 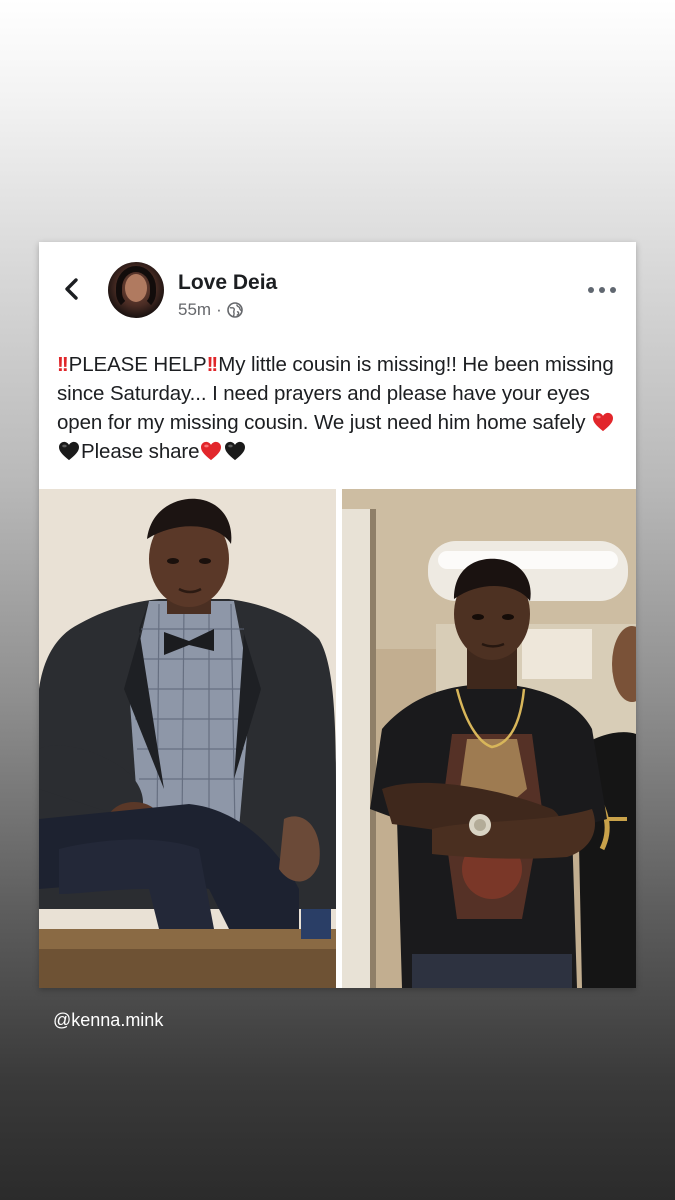 What do you see at coordinates (337, 290) in the screenshot?
I see `post-header: Love Deia 55m ·` at bounding box center [337, 290].